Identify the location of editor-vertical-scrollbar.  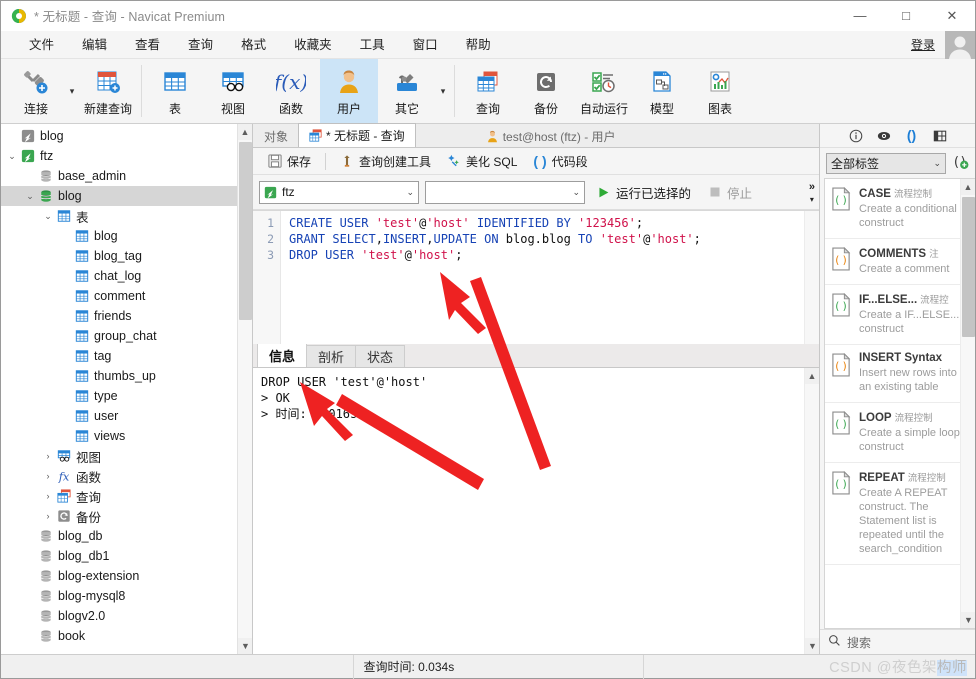
(811, 277).